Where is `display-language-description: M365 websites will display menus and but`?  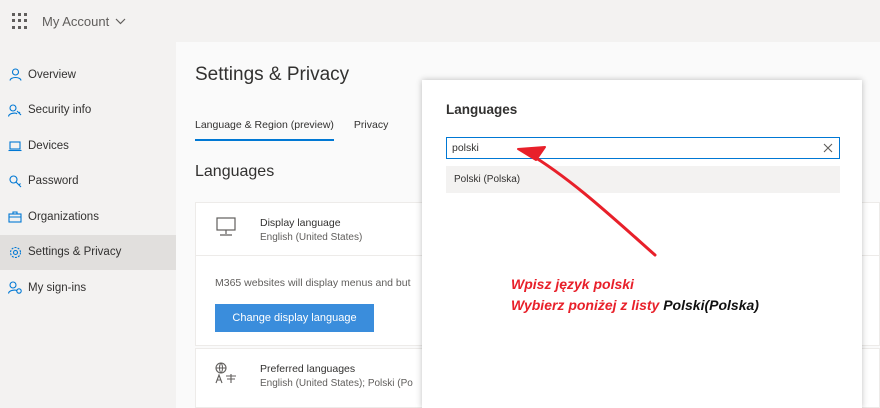 display-language-description: M365 websites will display menus and but is located at coordinates (313, 283).